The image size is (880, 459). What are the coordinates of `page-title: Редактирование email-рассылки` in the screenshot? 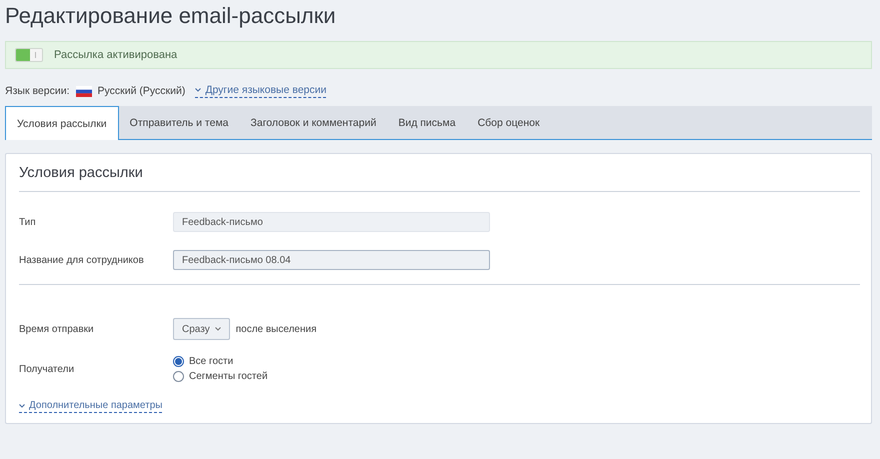 It's located at (171, 16).